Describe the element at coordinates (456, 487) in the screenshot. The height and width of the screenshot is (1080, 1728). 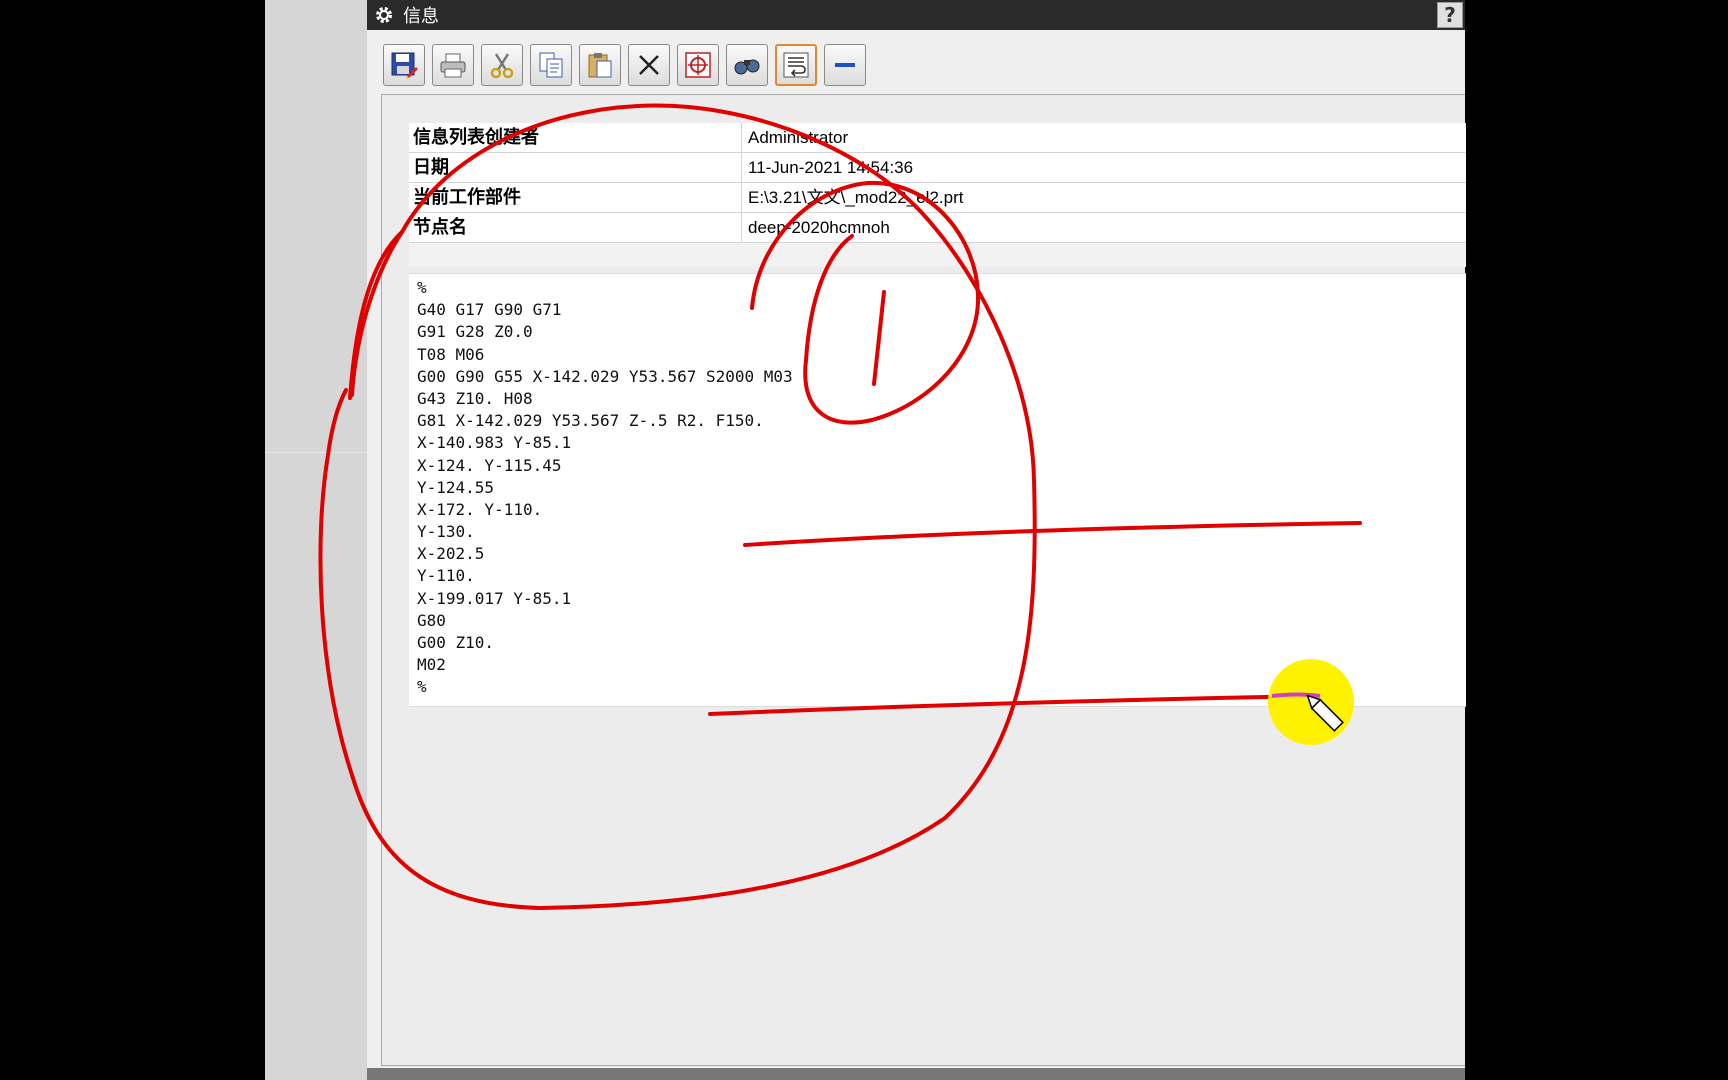
I see `code-line: Y-124.55` at that location.